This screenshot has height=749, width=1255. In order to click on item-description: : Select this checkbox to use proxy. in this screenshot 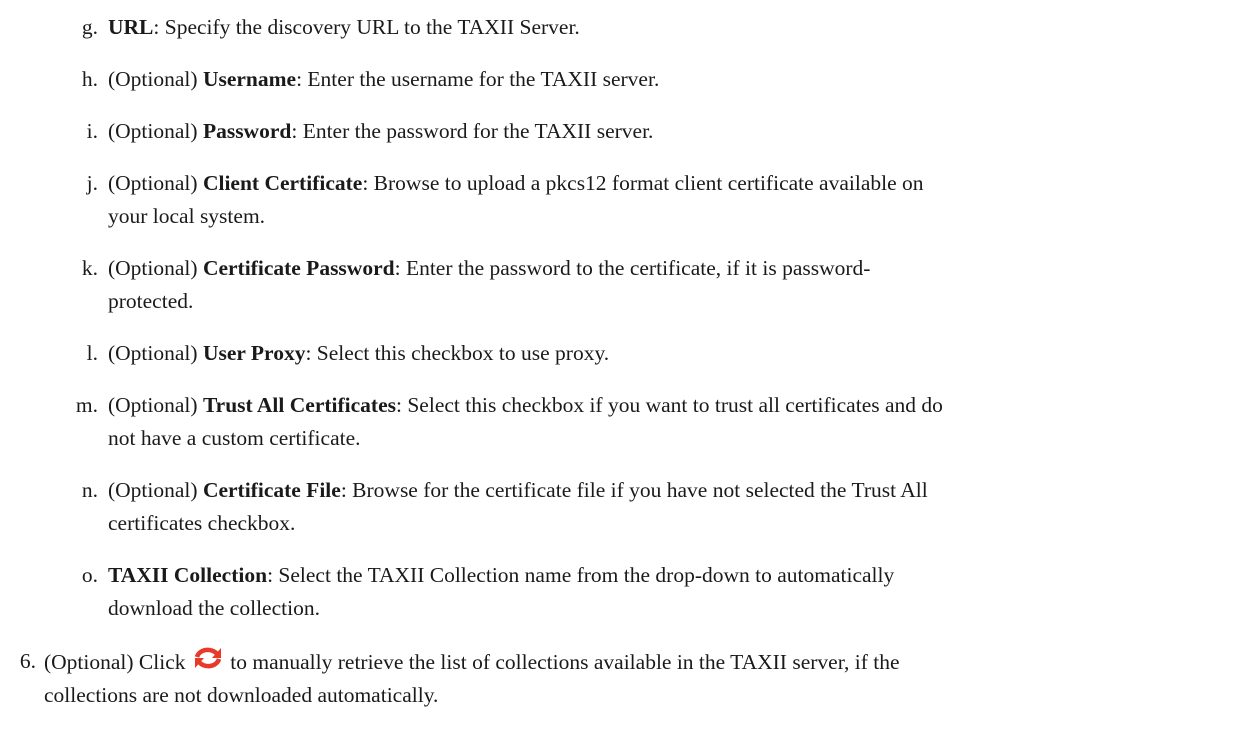, I will do `click(457, 353)`.